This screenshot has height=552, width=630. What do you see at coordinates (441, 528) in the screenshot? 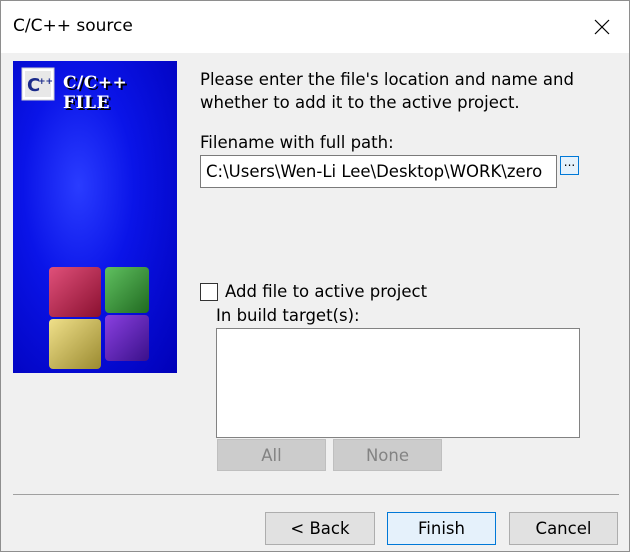
I see `finish-button: Finish` at bounding box center [441, 528].